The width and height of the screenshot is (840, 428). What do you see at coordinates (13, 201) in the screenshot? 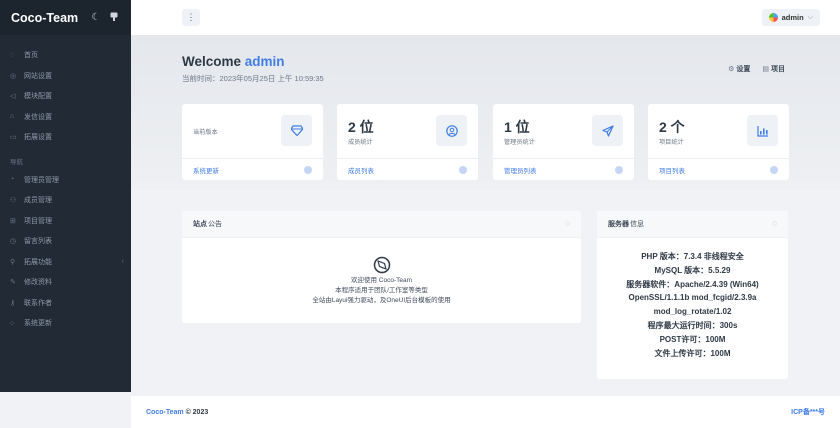
I see `users-icon: ⚇` at bounding box center [13, 201].